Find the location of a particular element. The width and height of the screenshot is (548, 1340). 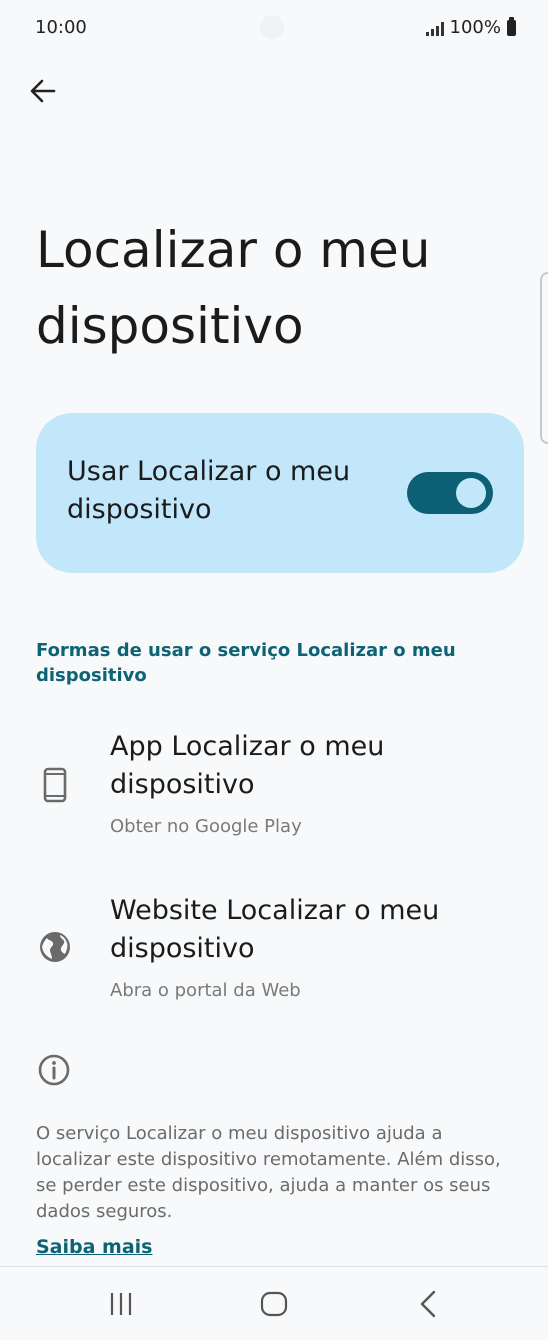

recent-apps-button is located at coordinates (121, 1304).